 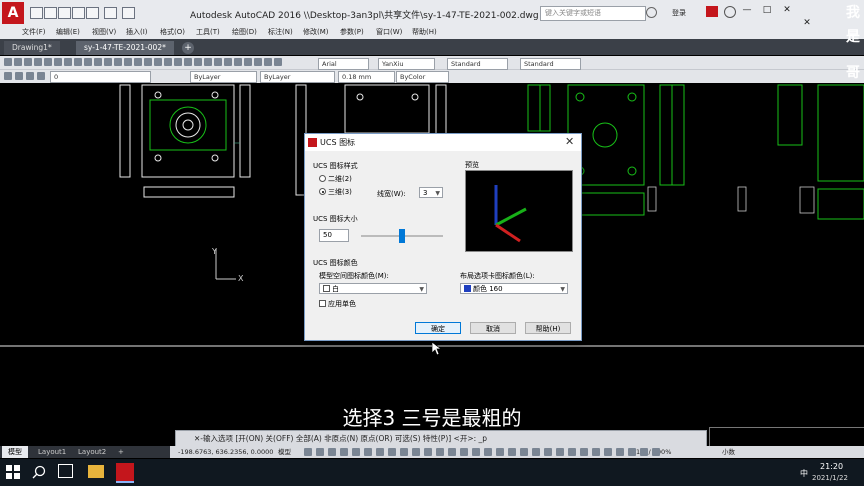 I want to click on user-icon, so click(x=651, y=12).